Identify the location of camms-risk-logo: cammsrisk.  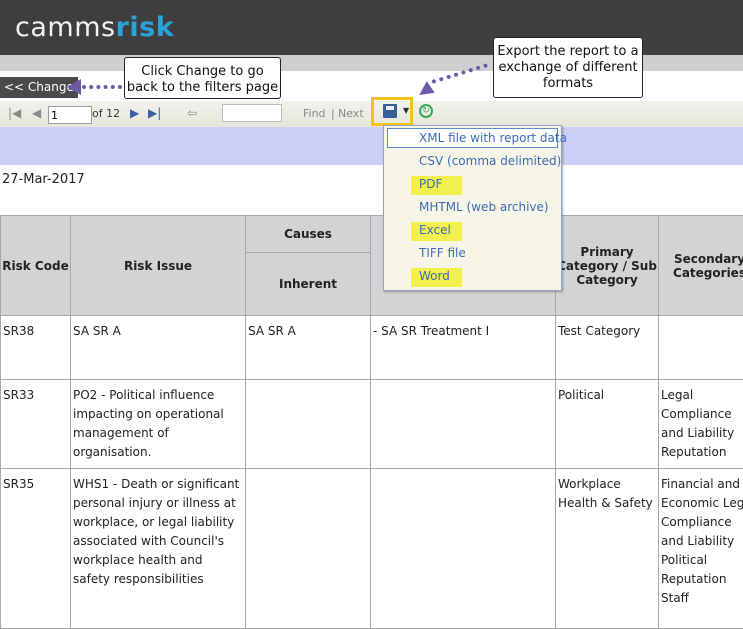
(94, 27).